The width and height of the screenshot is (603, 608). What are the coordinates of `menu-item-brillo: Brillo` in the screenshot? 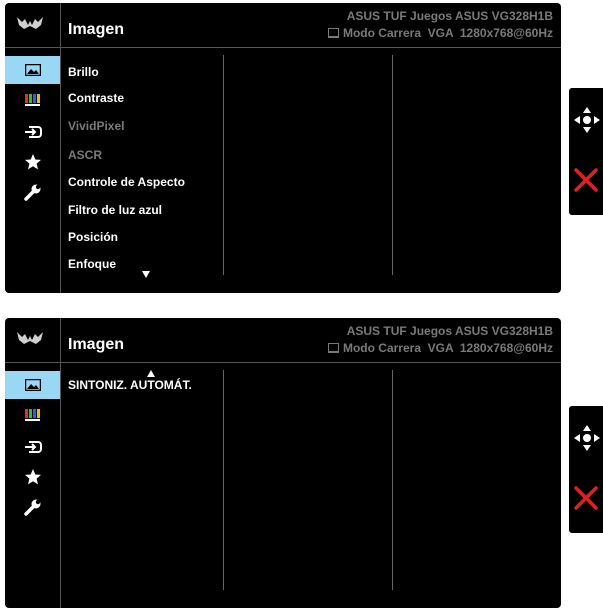 It's located at (83, 72).